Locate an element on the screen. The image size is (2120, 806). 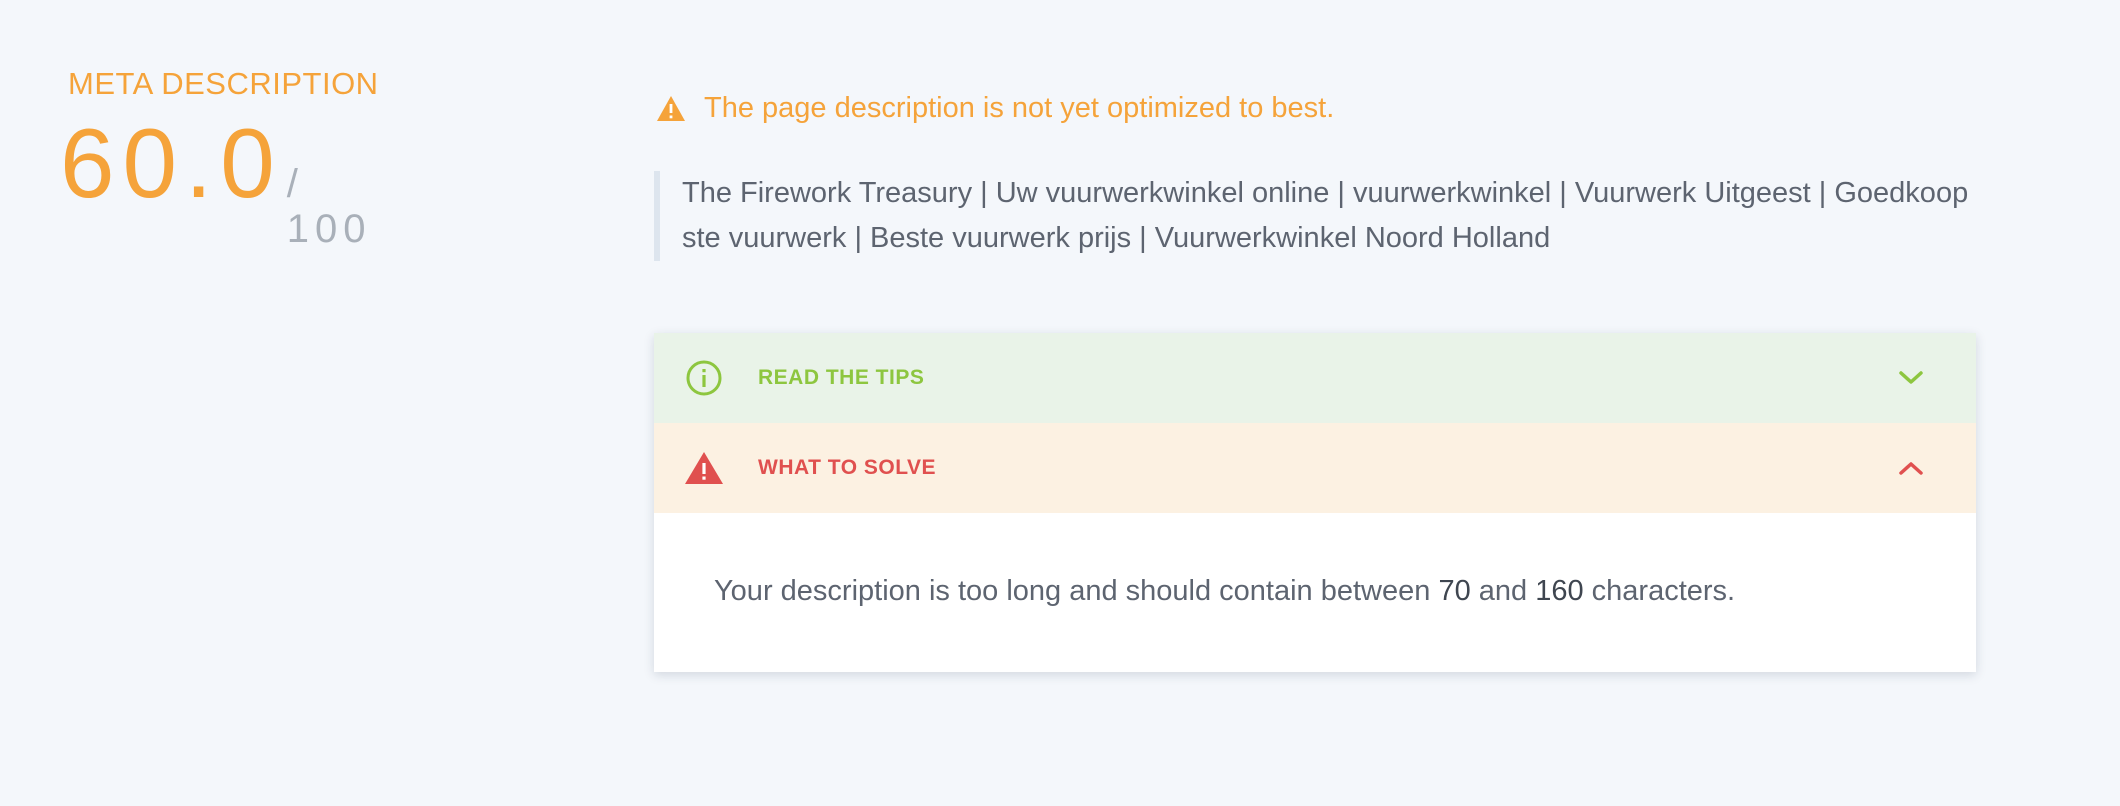
score-title: META DESCRIPTION is located at coordinates (223, 83).